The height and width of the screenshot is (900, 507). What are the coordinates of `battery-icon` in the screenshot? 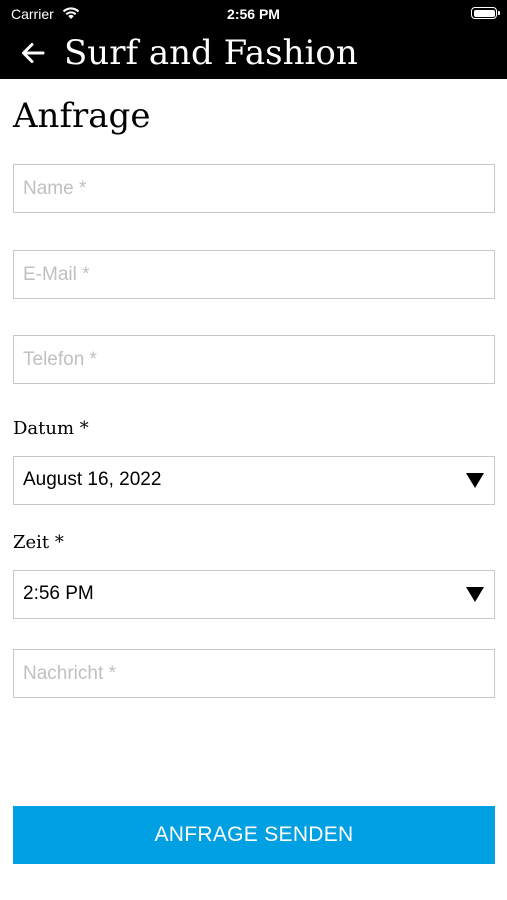 It's located at (485, 13).